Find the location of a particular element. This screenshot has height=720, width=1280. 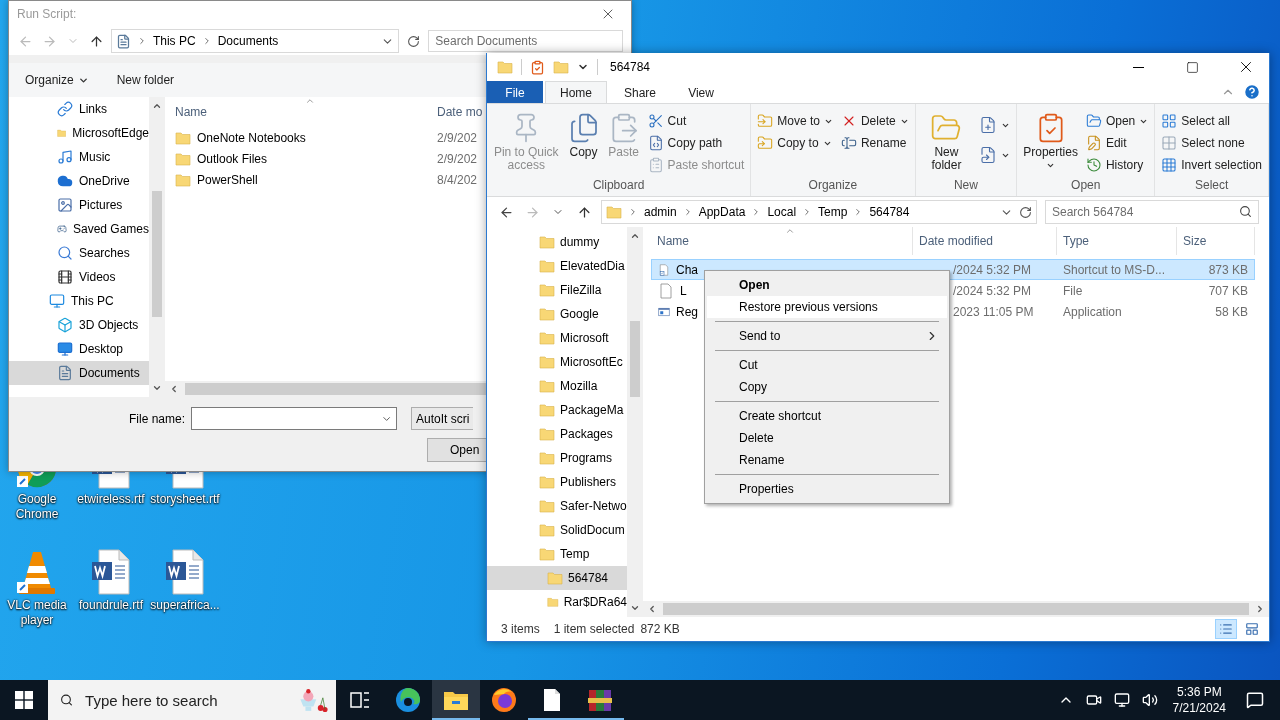

nav-item: Links is located at coordinates (79, 109).